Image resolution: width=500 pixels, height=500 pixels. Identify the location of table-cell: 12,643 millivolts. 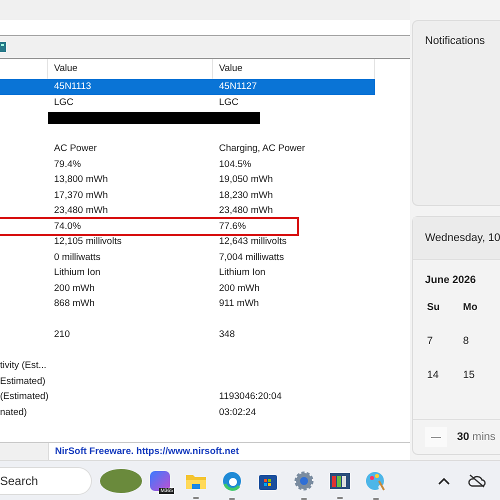
(253, 241).